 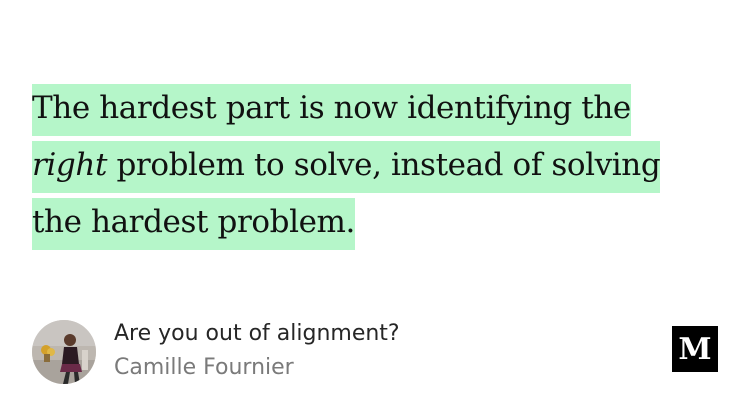 What do you see at coordinates (695, 349) in the screenshot?
I see `medium-logo-icon: M` at bounding box center [695, 349].